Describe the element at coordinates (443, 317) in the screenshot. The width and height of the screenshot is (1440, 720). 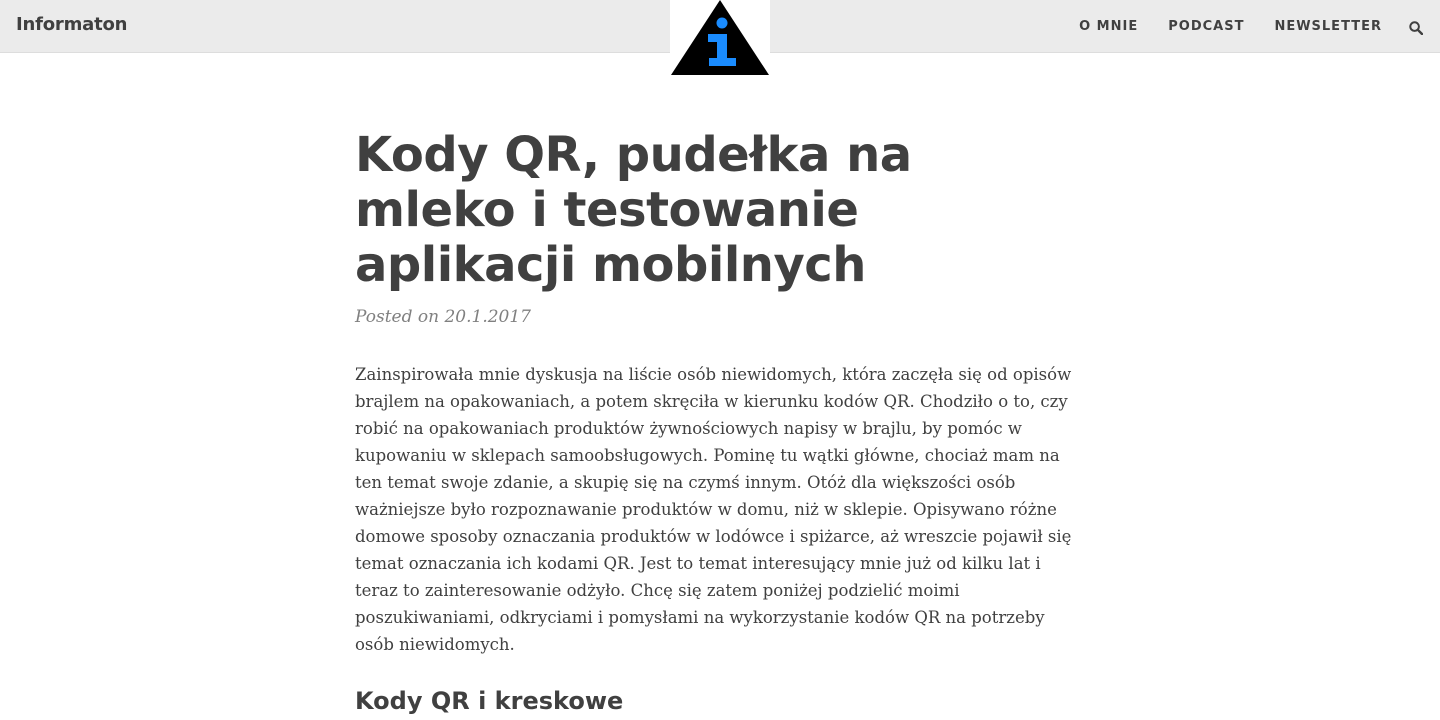
I see `post-date: Posted on 20.1.2017` at that location.